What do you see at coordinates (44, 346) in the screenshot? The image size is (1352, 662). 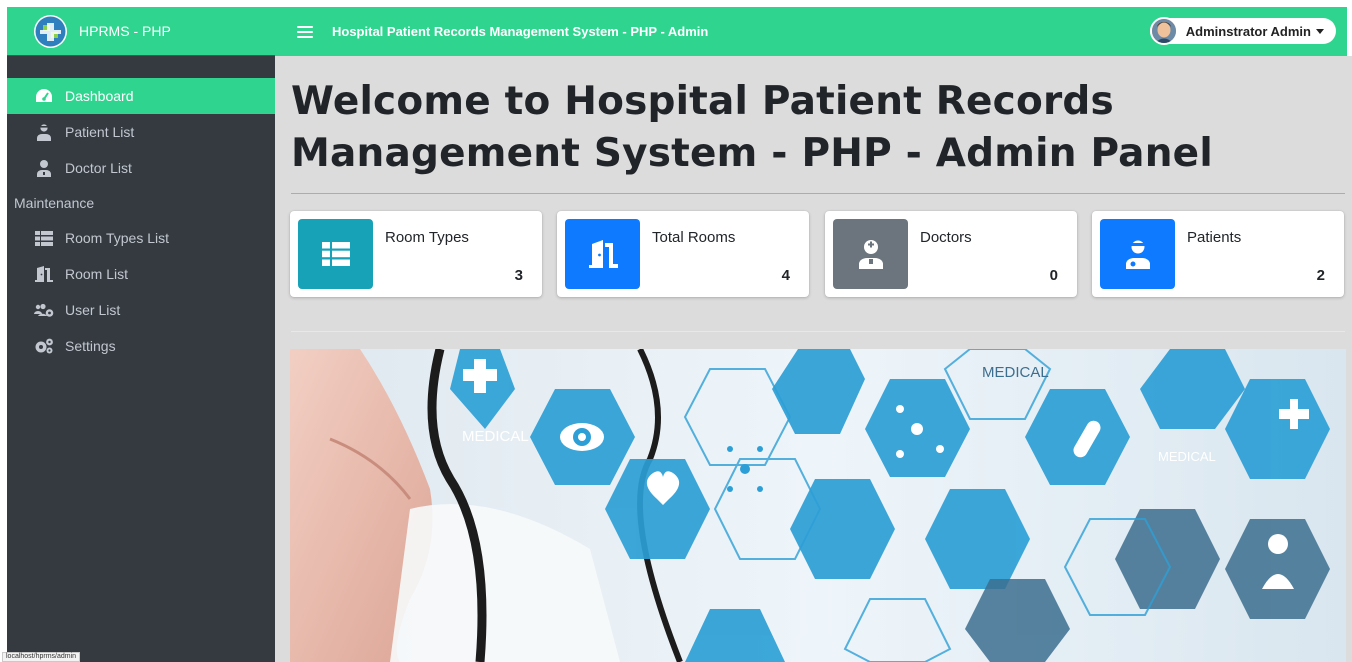 I see `cogs-icon` at bounding box center [44, 346].